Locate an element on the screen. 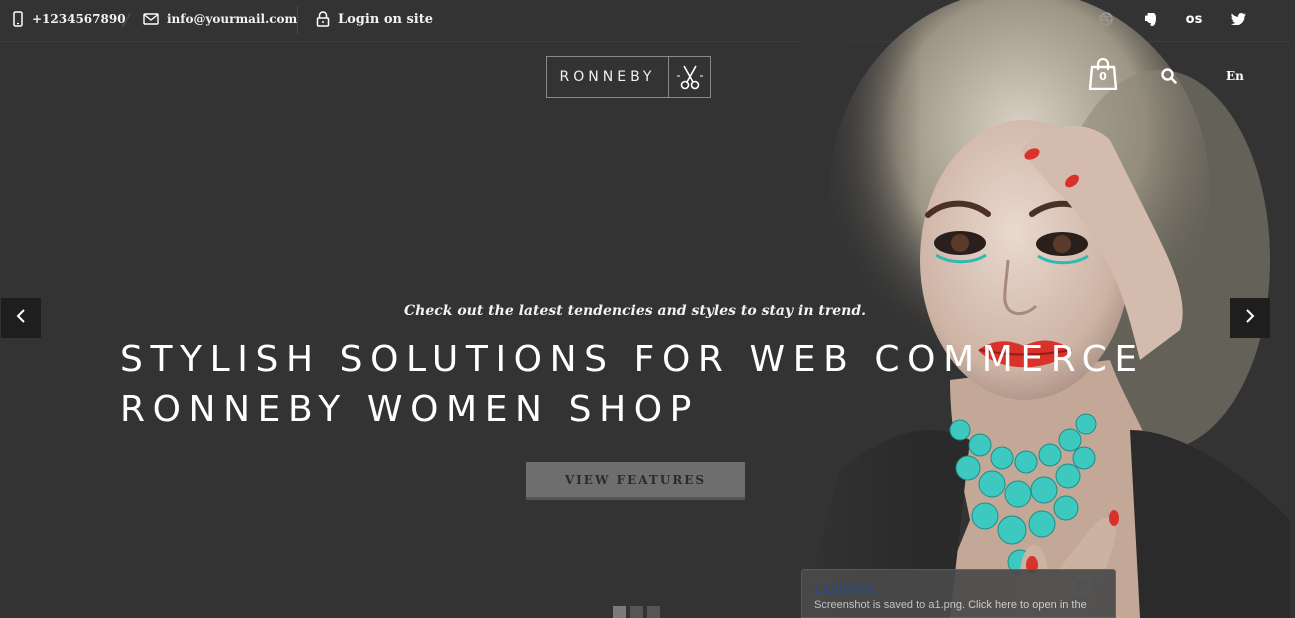 The width and height of the screenshot is (1295, 618). phone-number: +1234567890 is located at coordinates (79, 19).